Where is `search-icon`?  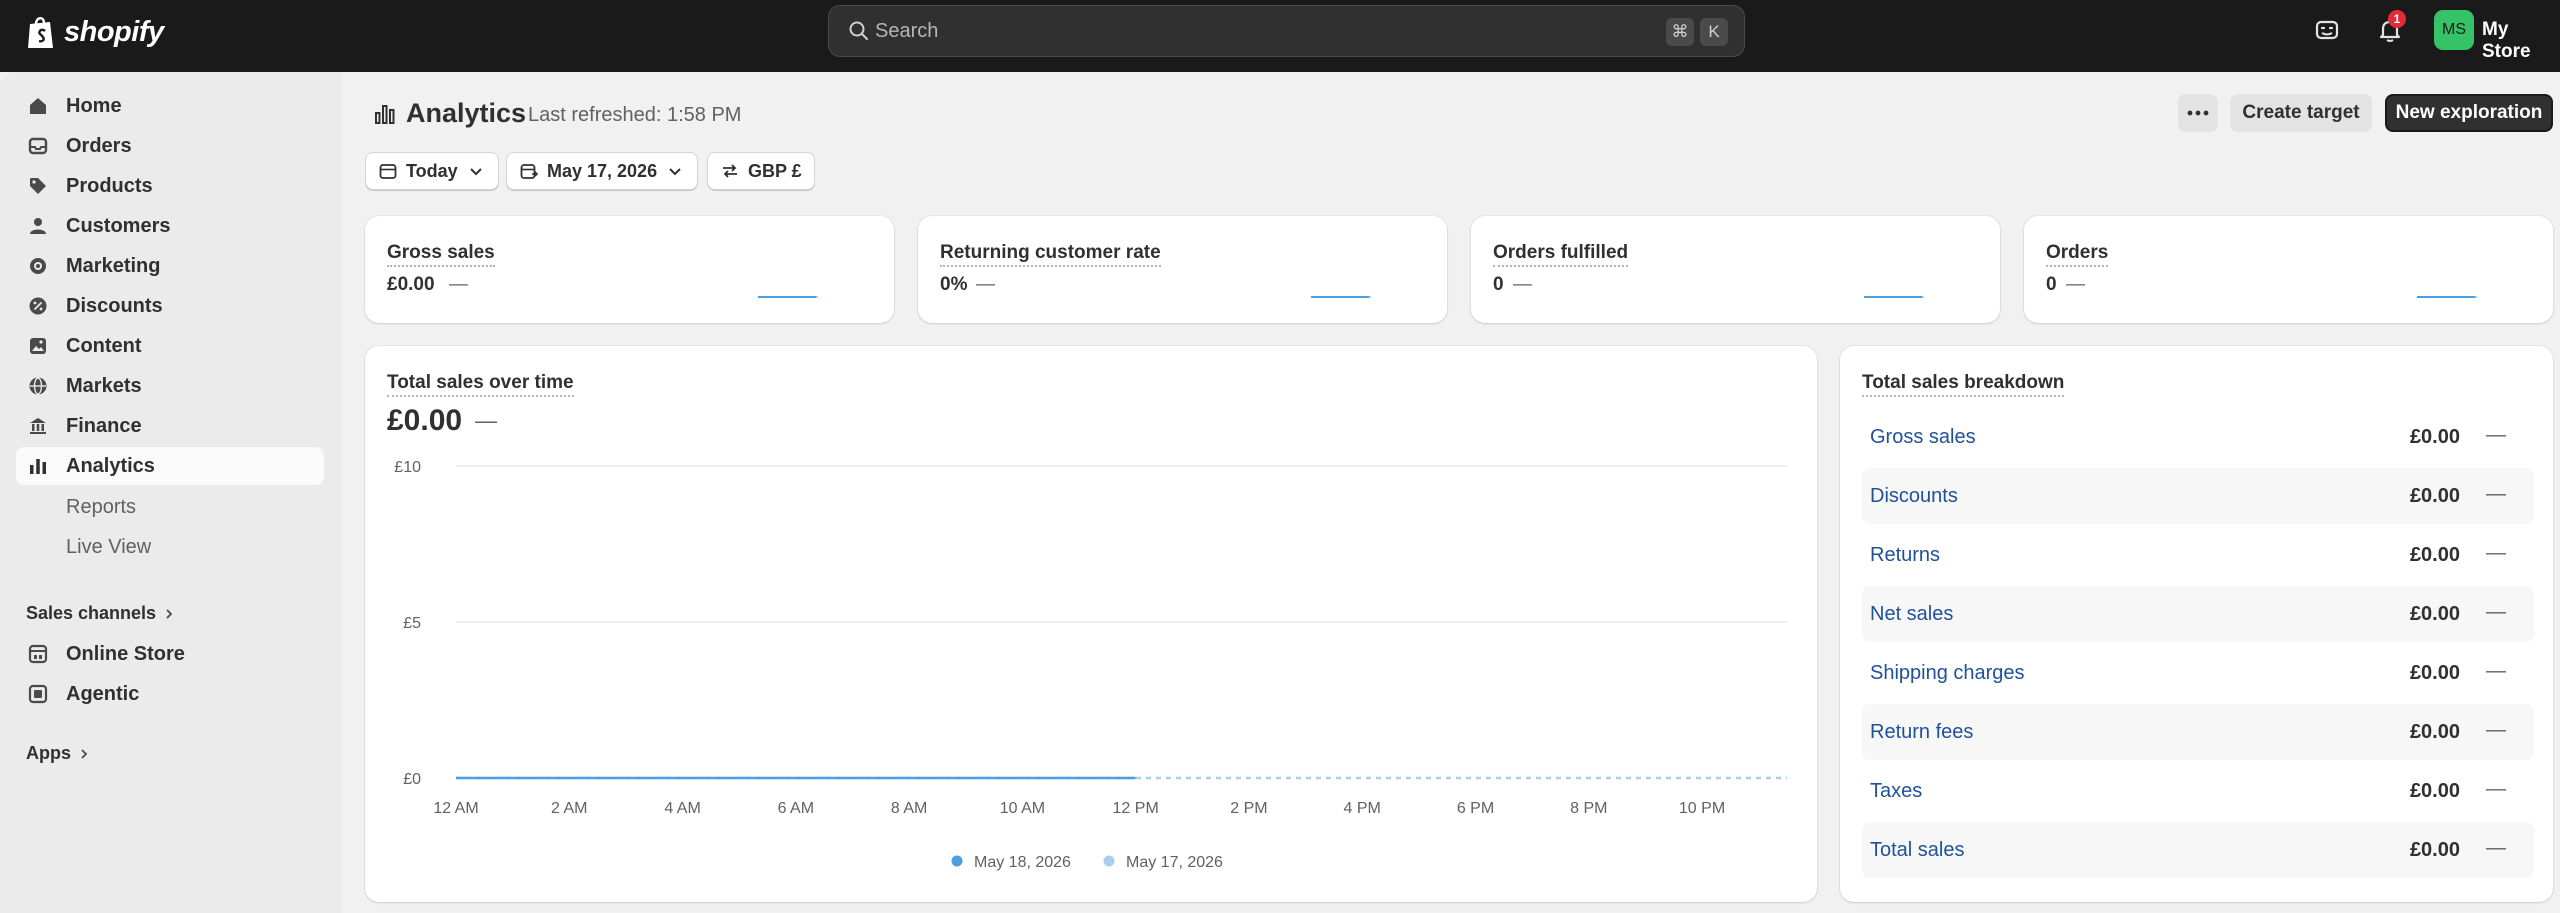 search-icon is located at coordinates (858, 30).